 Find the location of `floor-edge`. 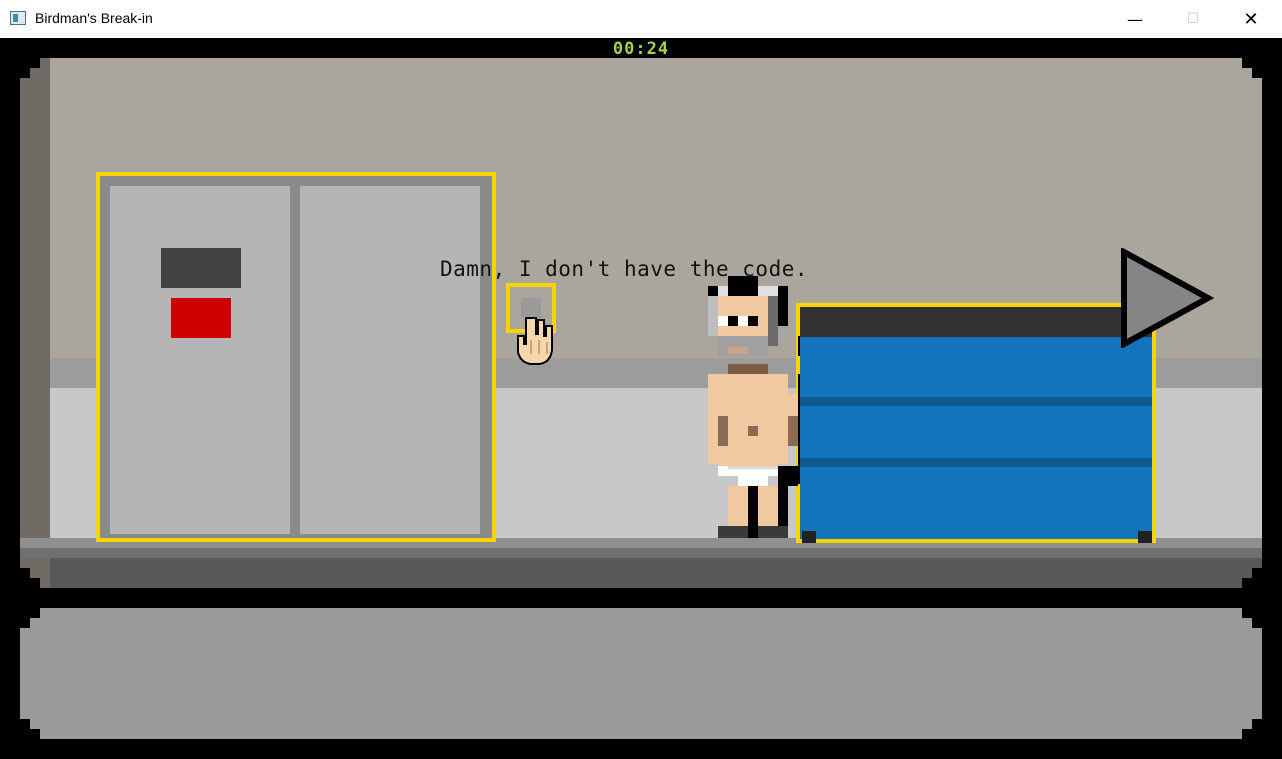

floor-edge is located at coordinates (641, 553).